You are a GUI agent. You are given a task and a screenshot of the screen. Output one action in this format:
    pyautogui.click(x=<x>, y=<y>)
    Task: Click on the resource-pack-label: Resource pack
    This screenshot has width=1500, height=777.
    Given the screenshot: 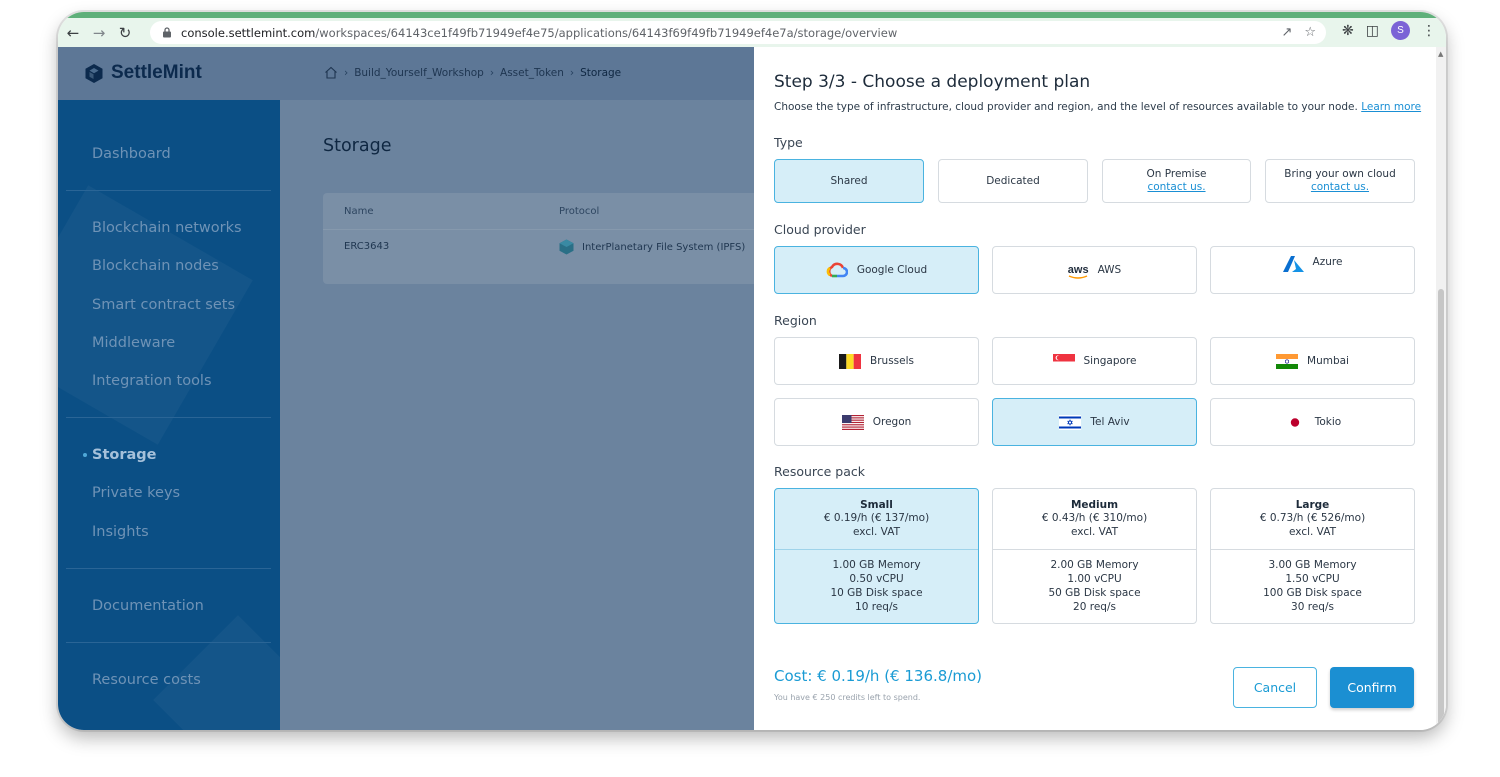 What is the action you would take?
    pyautogui.click(x=820, y=471)
    